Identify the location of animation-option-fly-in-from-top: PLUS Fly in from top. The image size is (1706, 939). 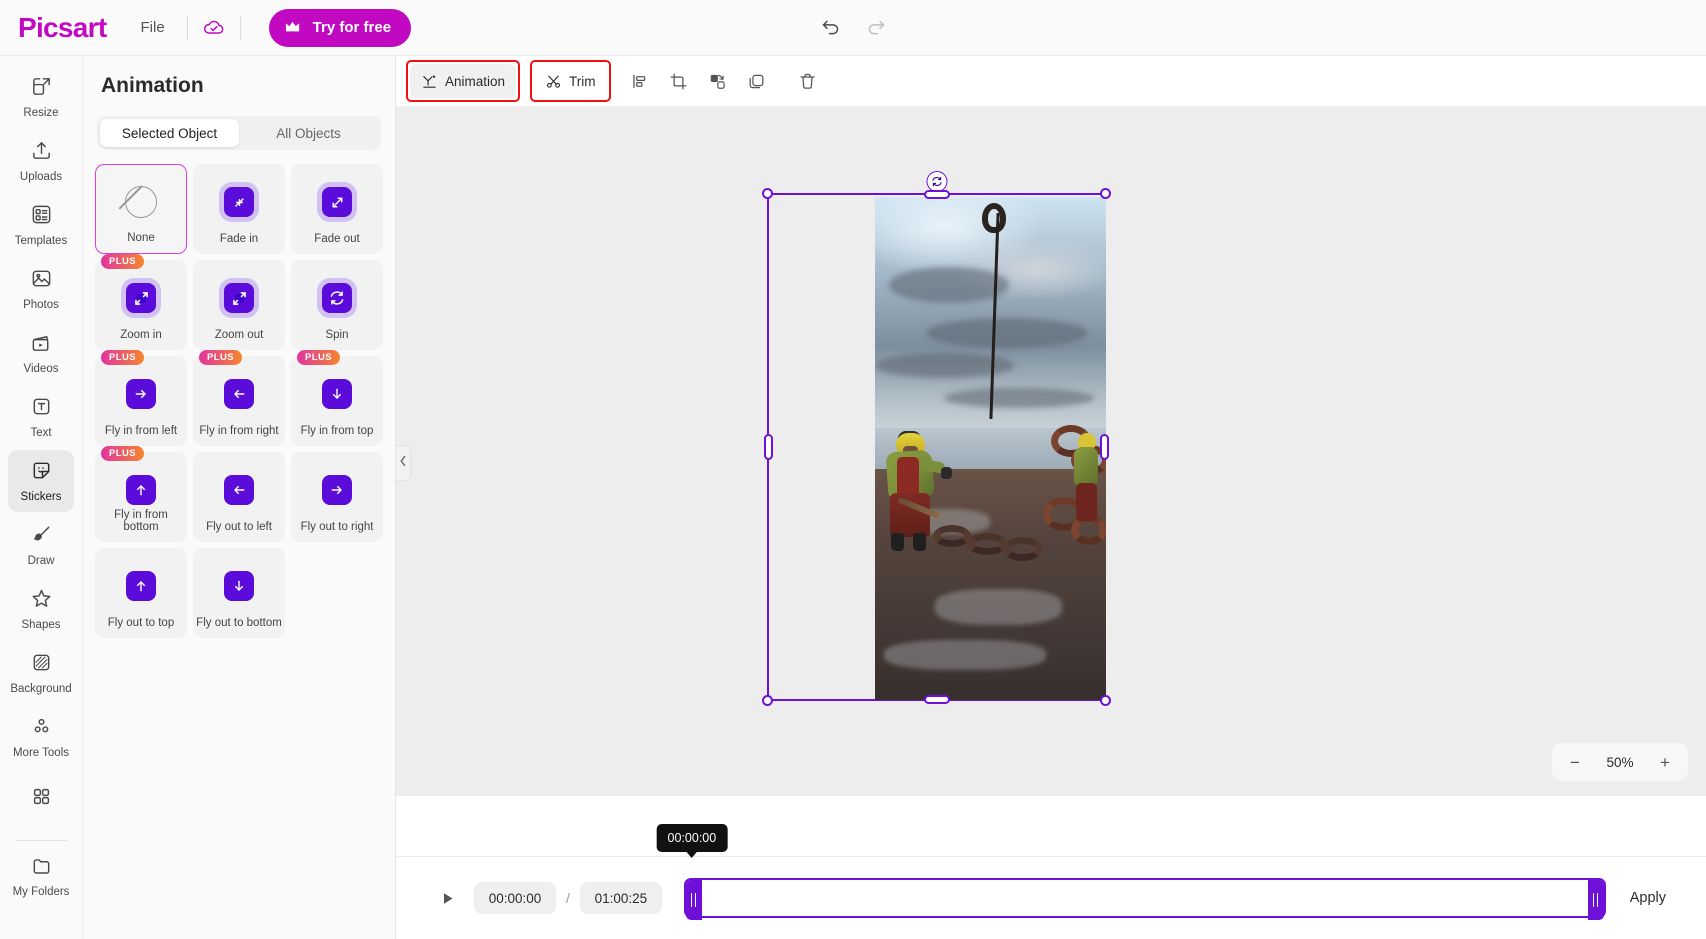
(337, 398).